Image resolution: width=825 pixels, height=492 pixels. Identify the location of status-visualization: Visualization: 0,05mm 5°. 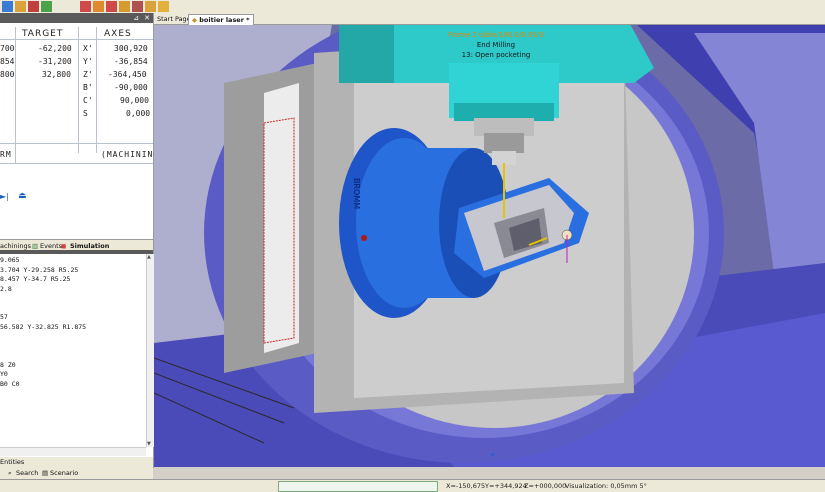
(606, 486).